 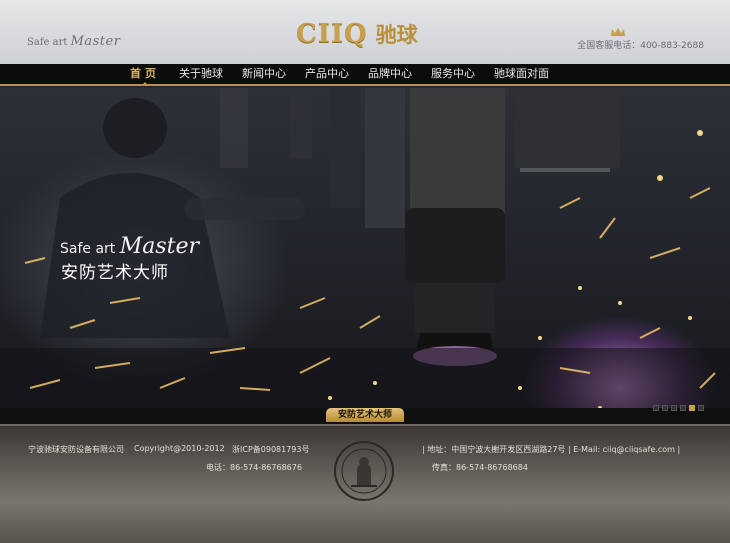 I want to click on hero-slogan-en: Safe art Master, so click(x=129, y=246).